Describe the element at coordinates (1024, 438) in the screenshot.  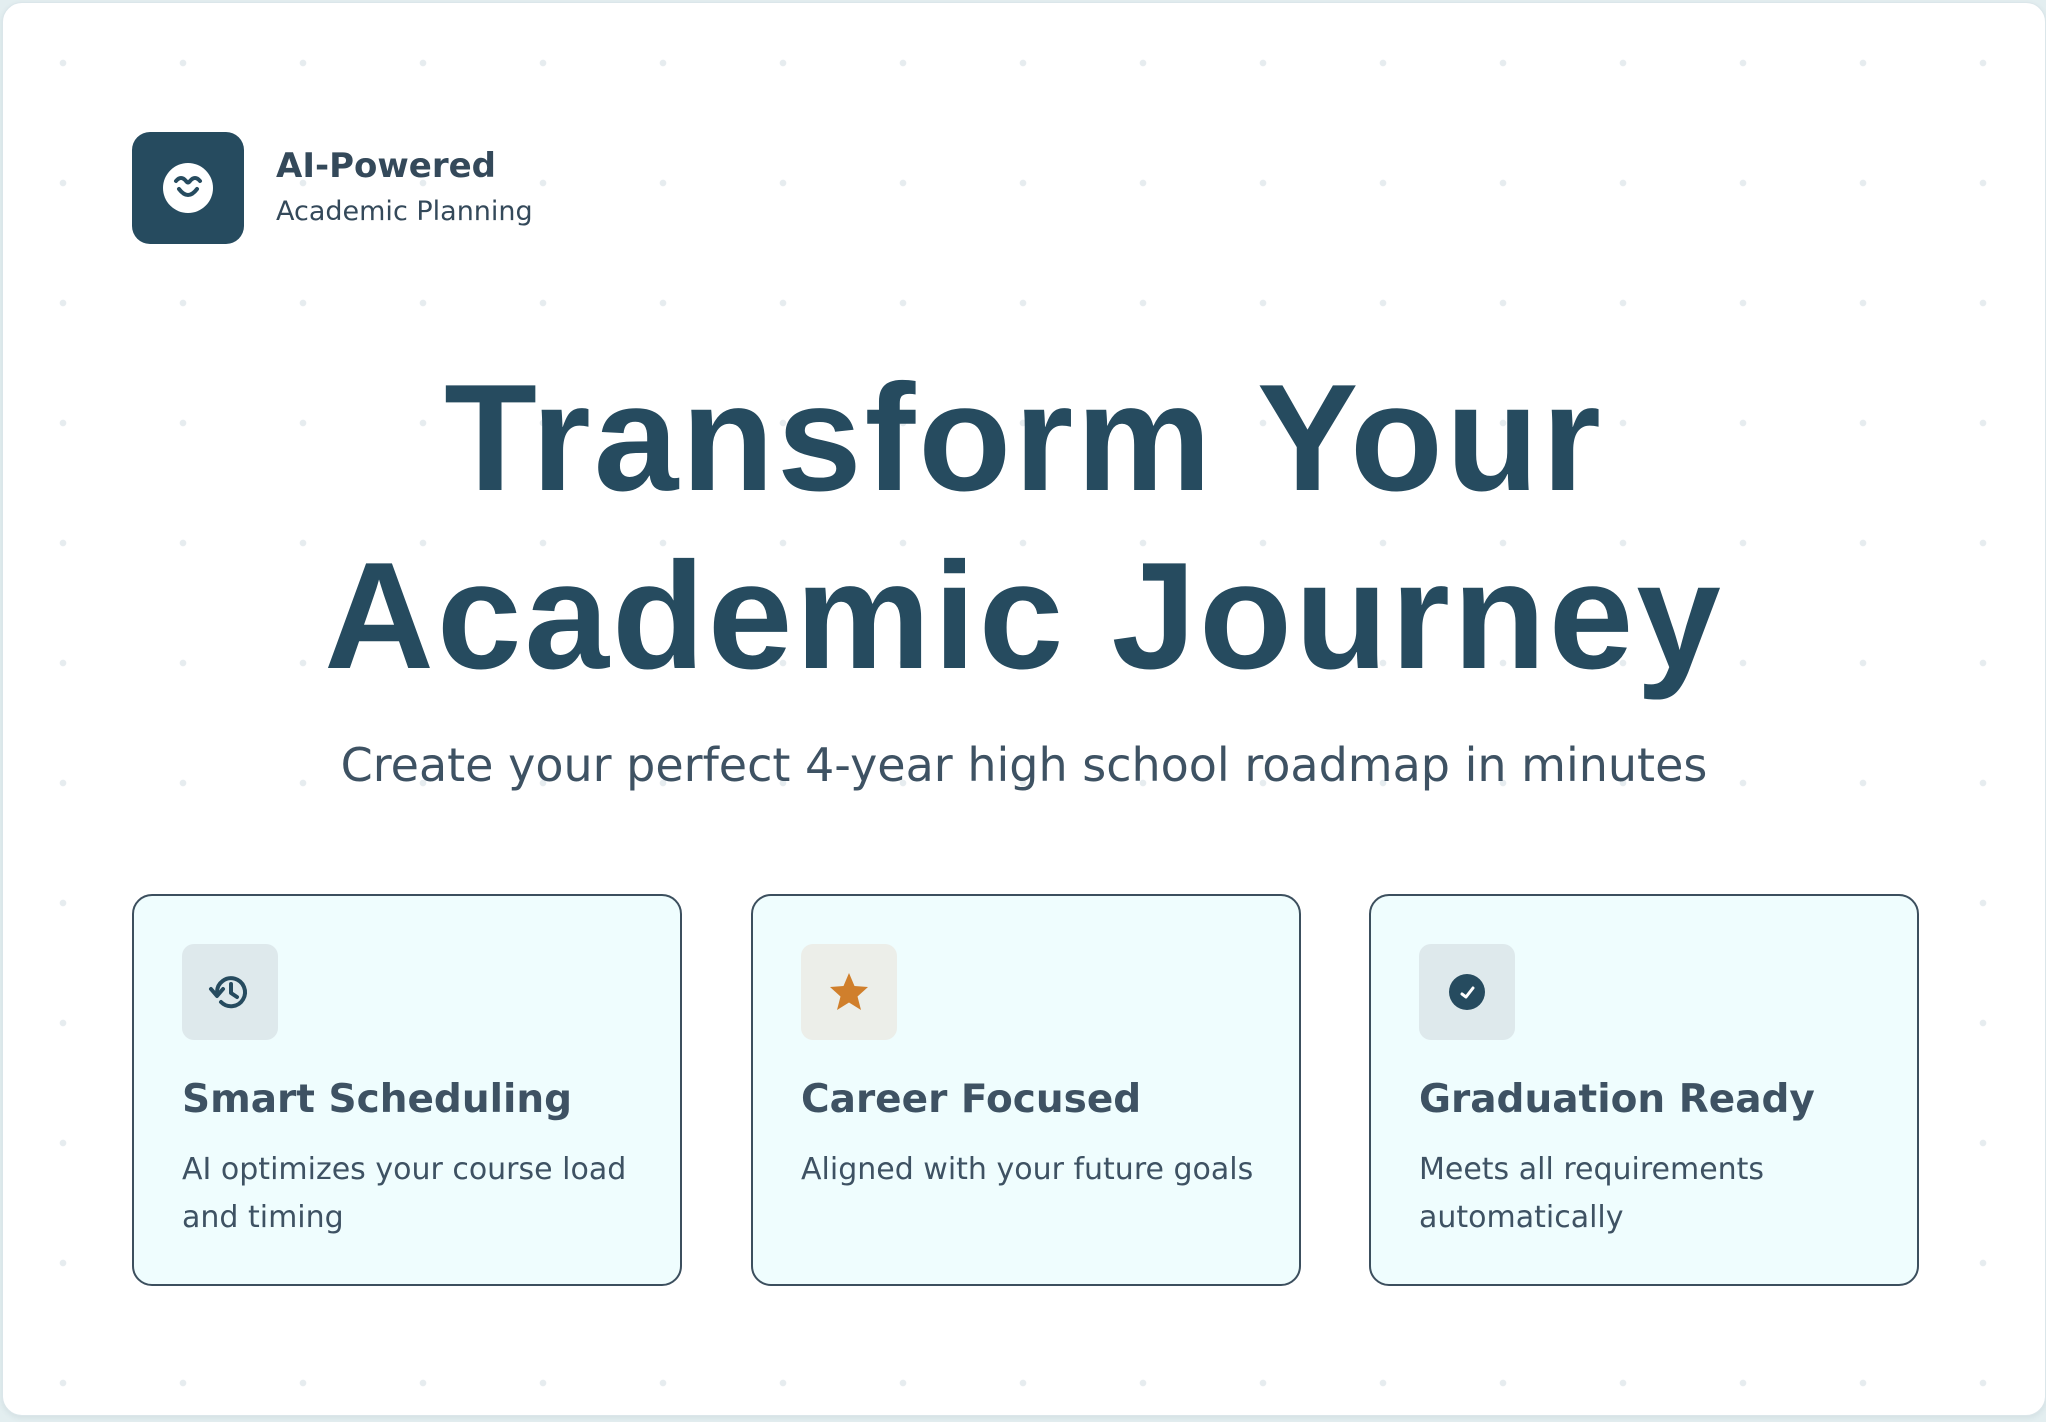
I see `hero-title-line-1: Transform Your` at that location.